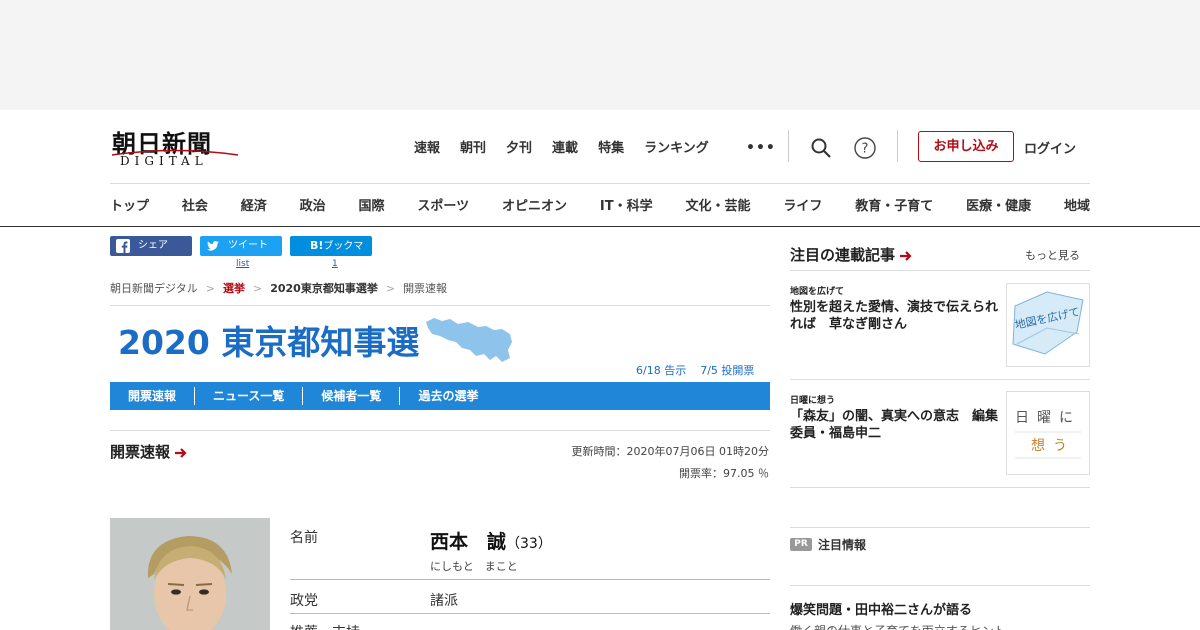 The height and width of the screenshot is (630, 1200). What do you see at coordinates (234, 288) in the screenshot?
I see `breadcrumb-item: 選挙` at bounding box center [234, 288].